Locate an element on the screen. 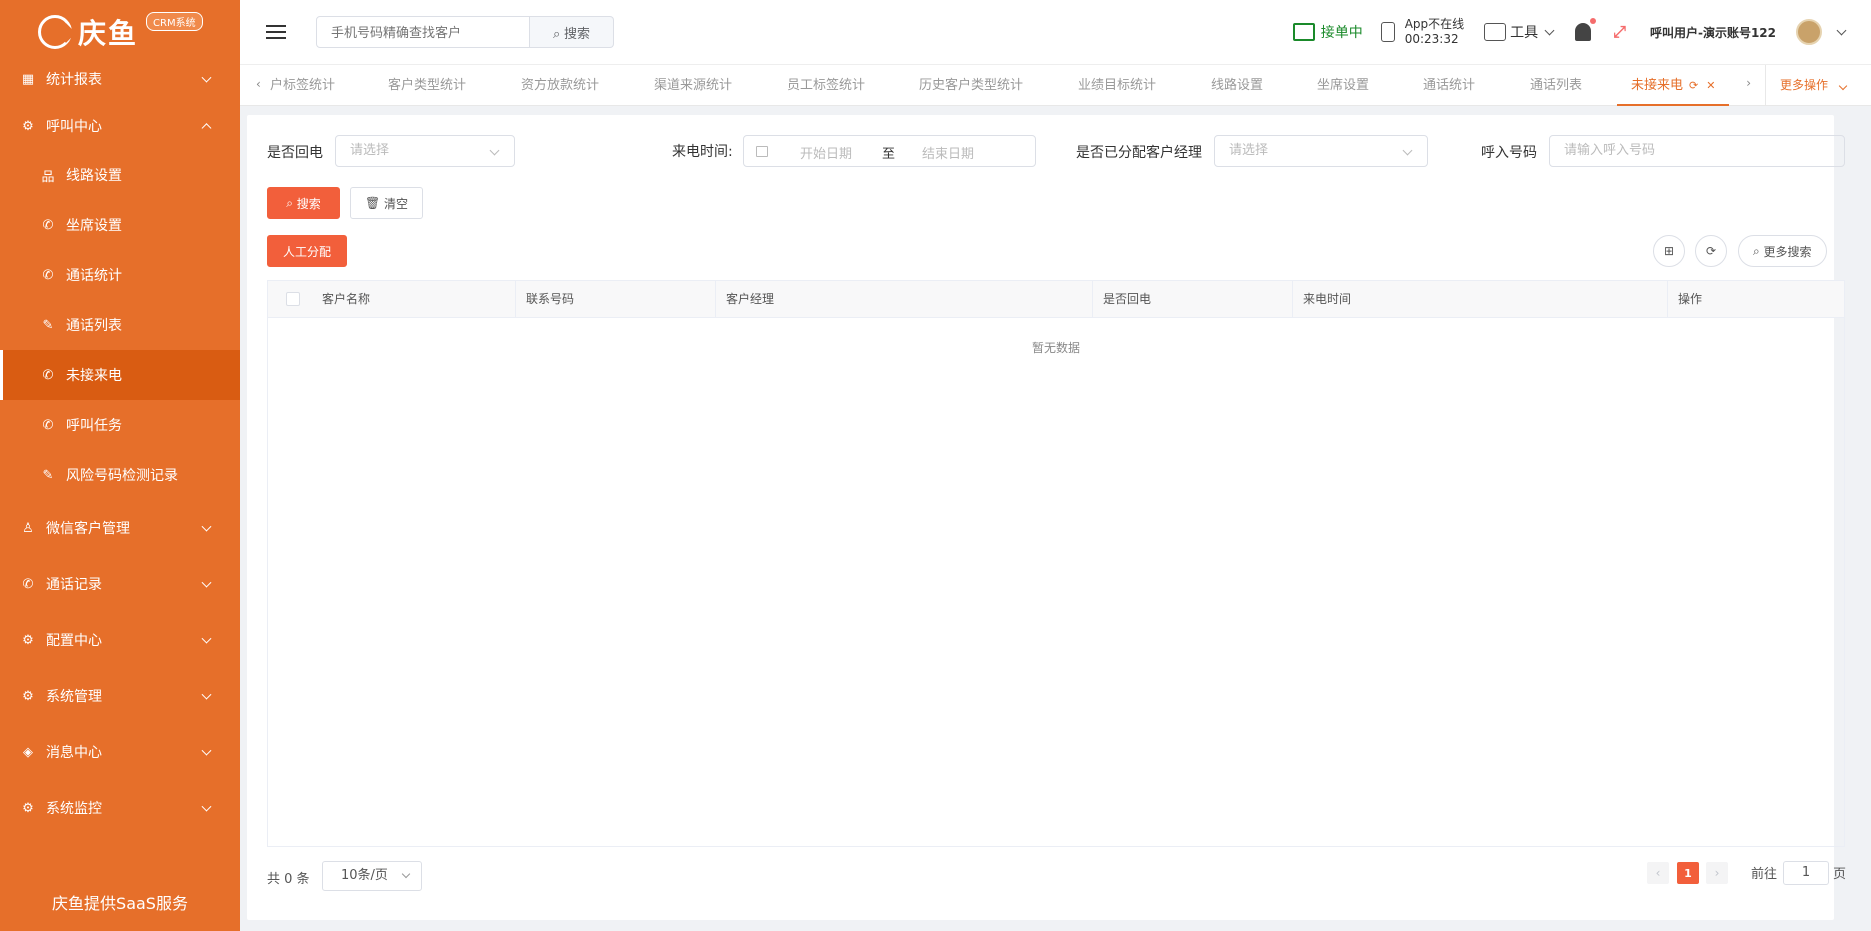 This screenshot has width=1871, height=931. goto-page-input: 1 is located at coordinates (1806, 873).